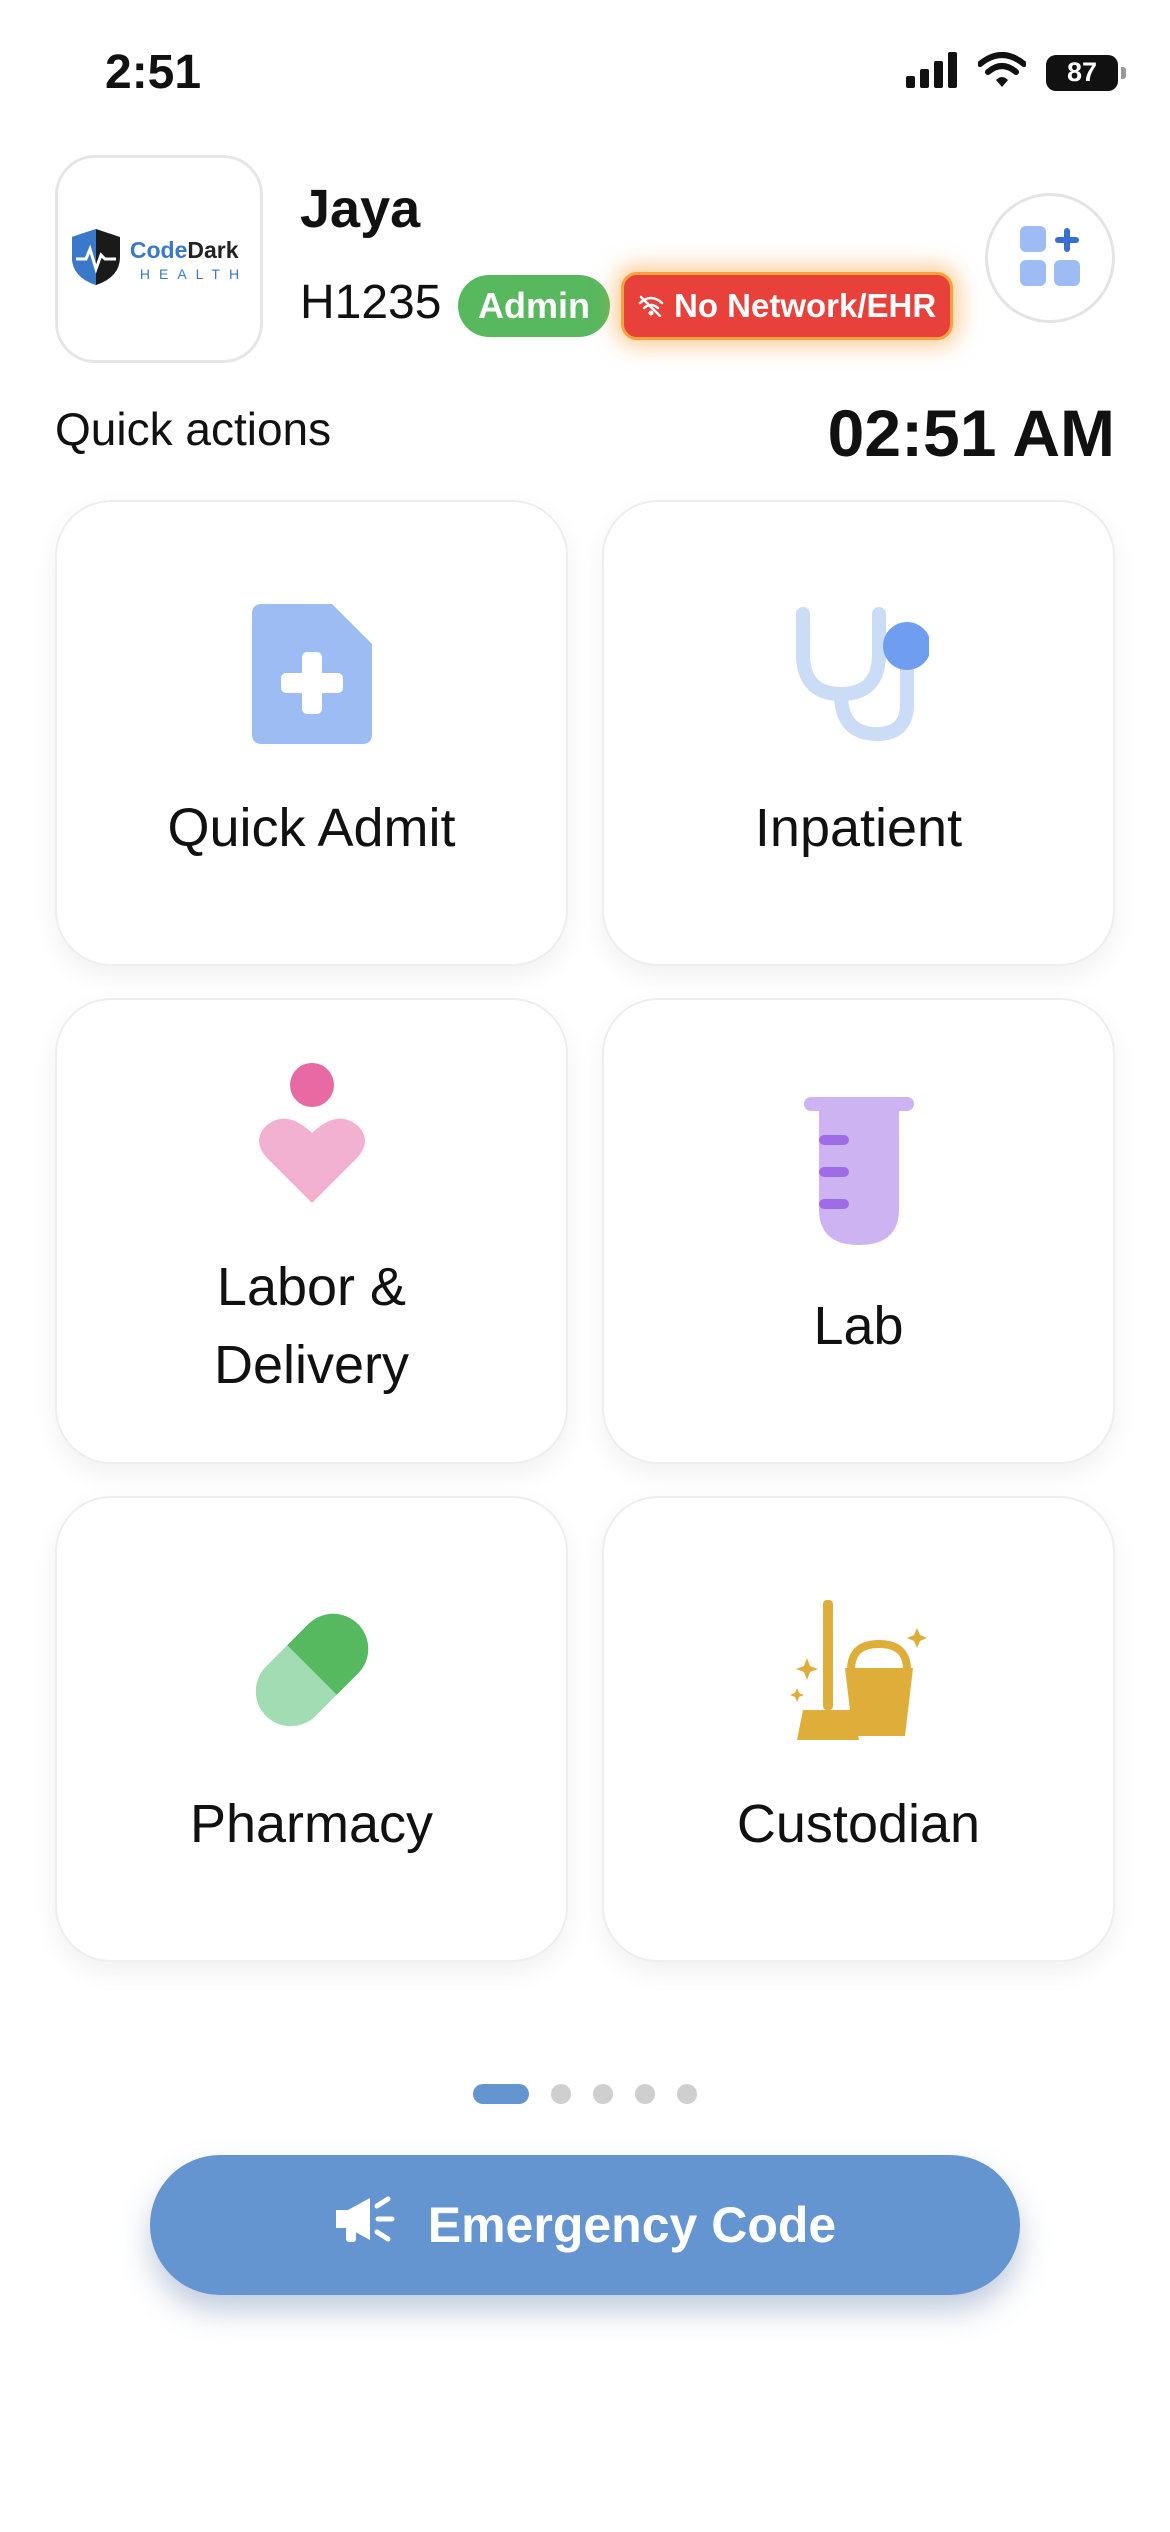 Image resolution: width=1170 pixels, height=2532 pixels. What do you see at coordinates (858, 1824) in the screenshot?
I see `custodian-label: Custodian` at bounding box center [858, 1824].